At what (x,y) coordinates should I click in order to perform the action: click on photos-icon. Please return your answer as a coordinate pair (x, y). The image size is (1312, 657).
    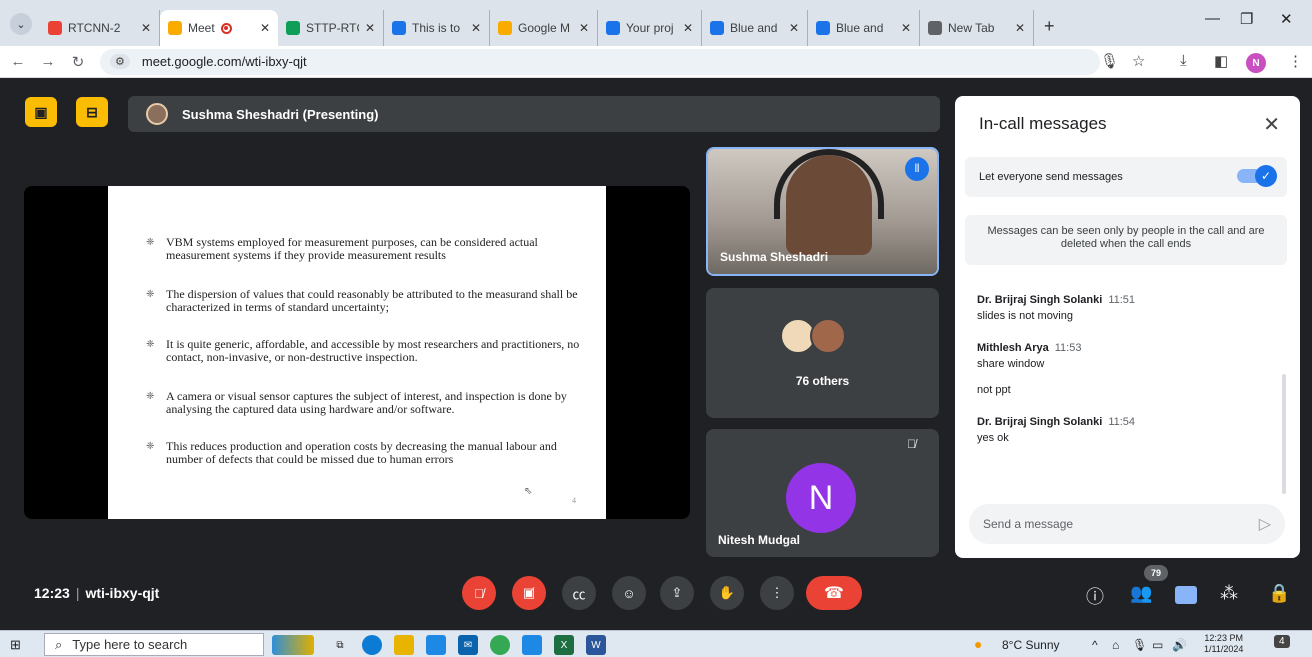
    Looking at the image, I should click on (532, 645).